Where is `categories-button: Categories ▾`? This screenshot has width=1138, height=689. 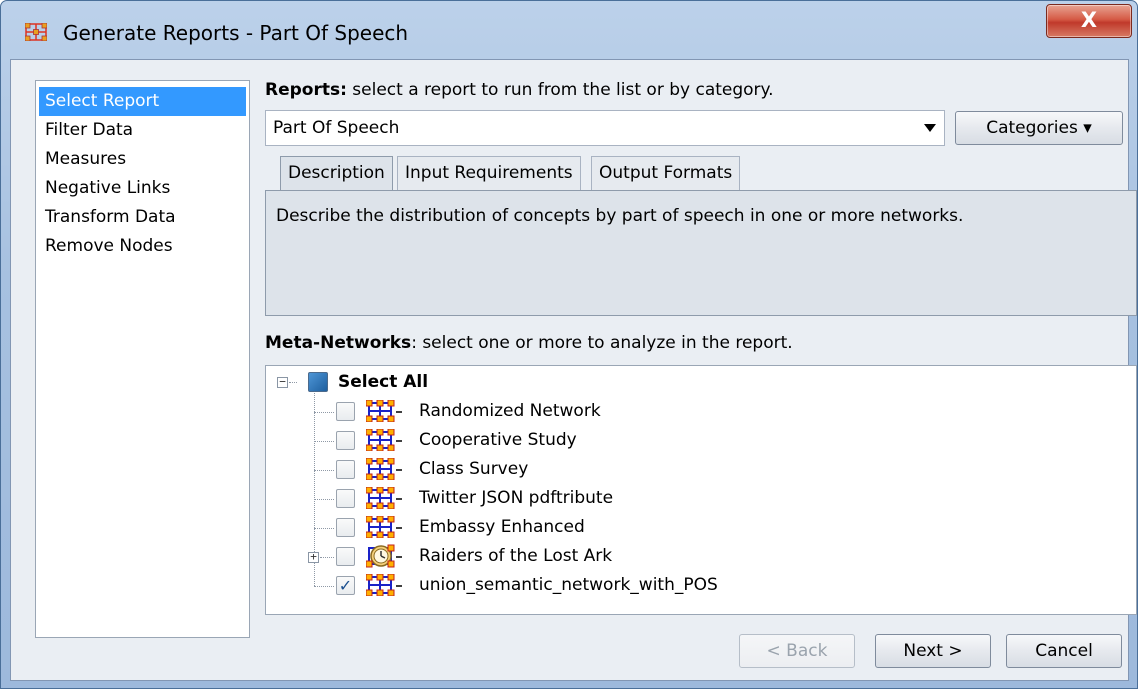
categories-button: Categories ▾ is located at coordinates (1039, 128).